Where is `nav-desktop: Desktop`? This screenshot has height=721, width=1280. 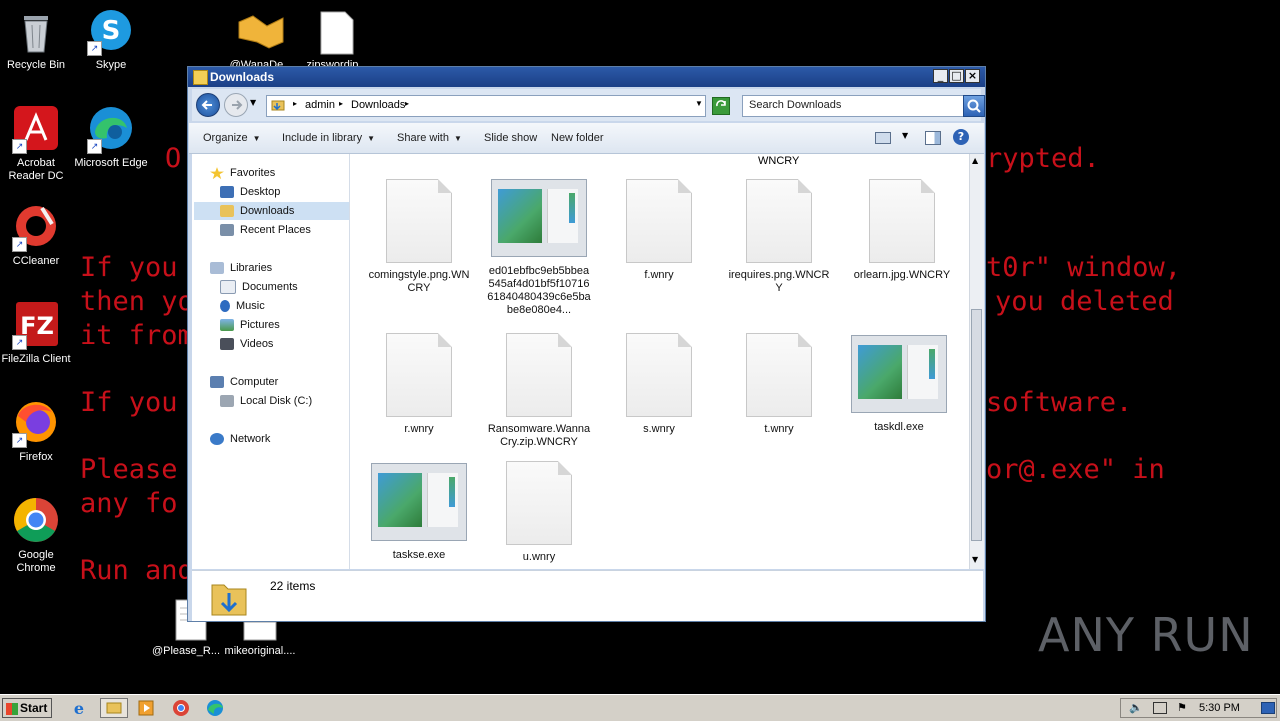 nav-desktop: Desktop is located at coordinates (250, 192).